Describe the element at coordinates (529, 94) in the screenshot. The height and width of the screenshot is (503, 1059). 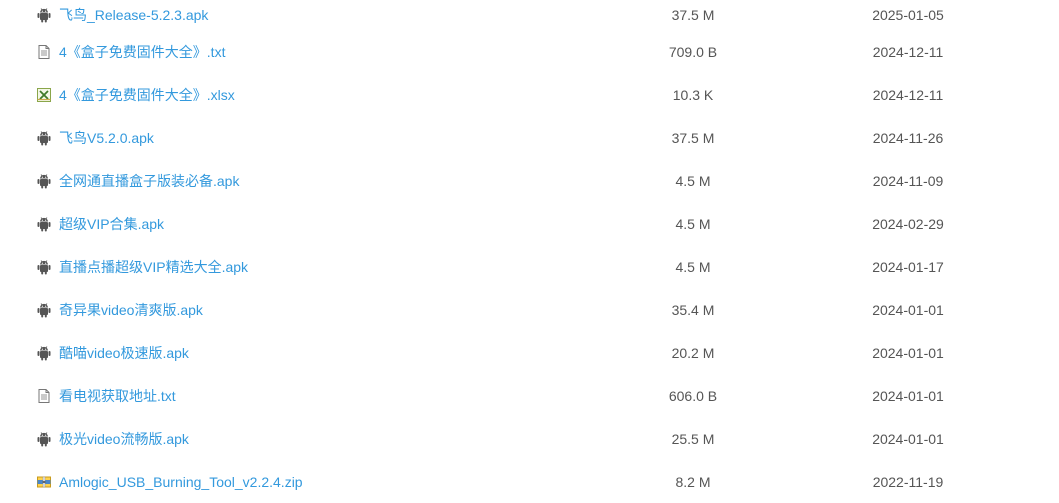
I see `file-row: 4《盒子免费固件大全》.xlsx 10.3 K 2024-12-11` at that location.